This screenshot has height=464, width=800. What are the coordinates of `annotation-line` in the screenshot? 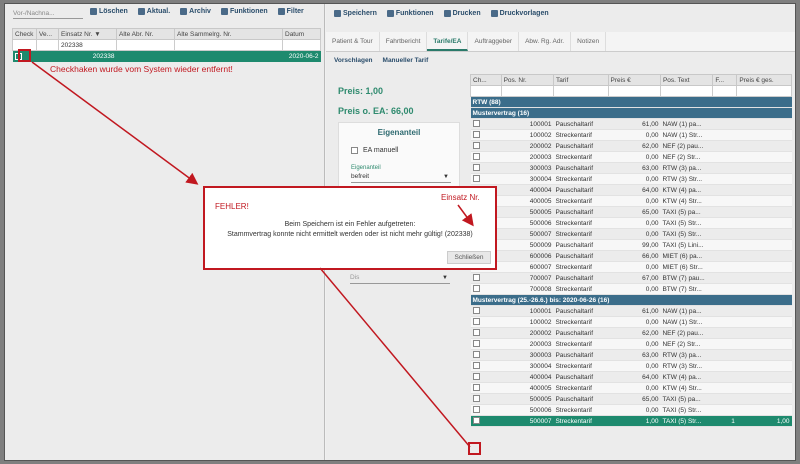 It's located at (395, 357).